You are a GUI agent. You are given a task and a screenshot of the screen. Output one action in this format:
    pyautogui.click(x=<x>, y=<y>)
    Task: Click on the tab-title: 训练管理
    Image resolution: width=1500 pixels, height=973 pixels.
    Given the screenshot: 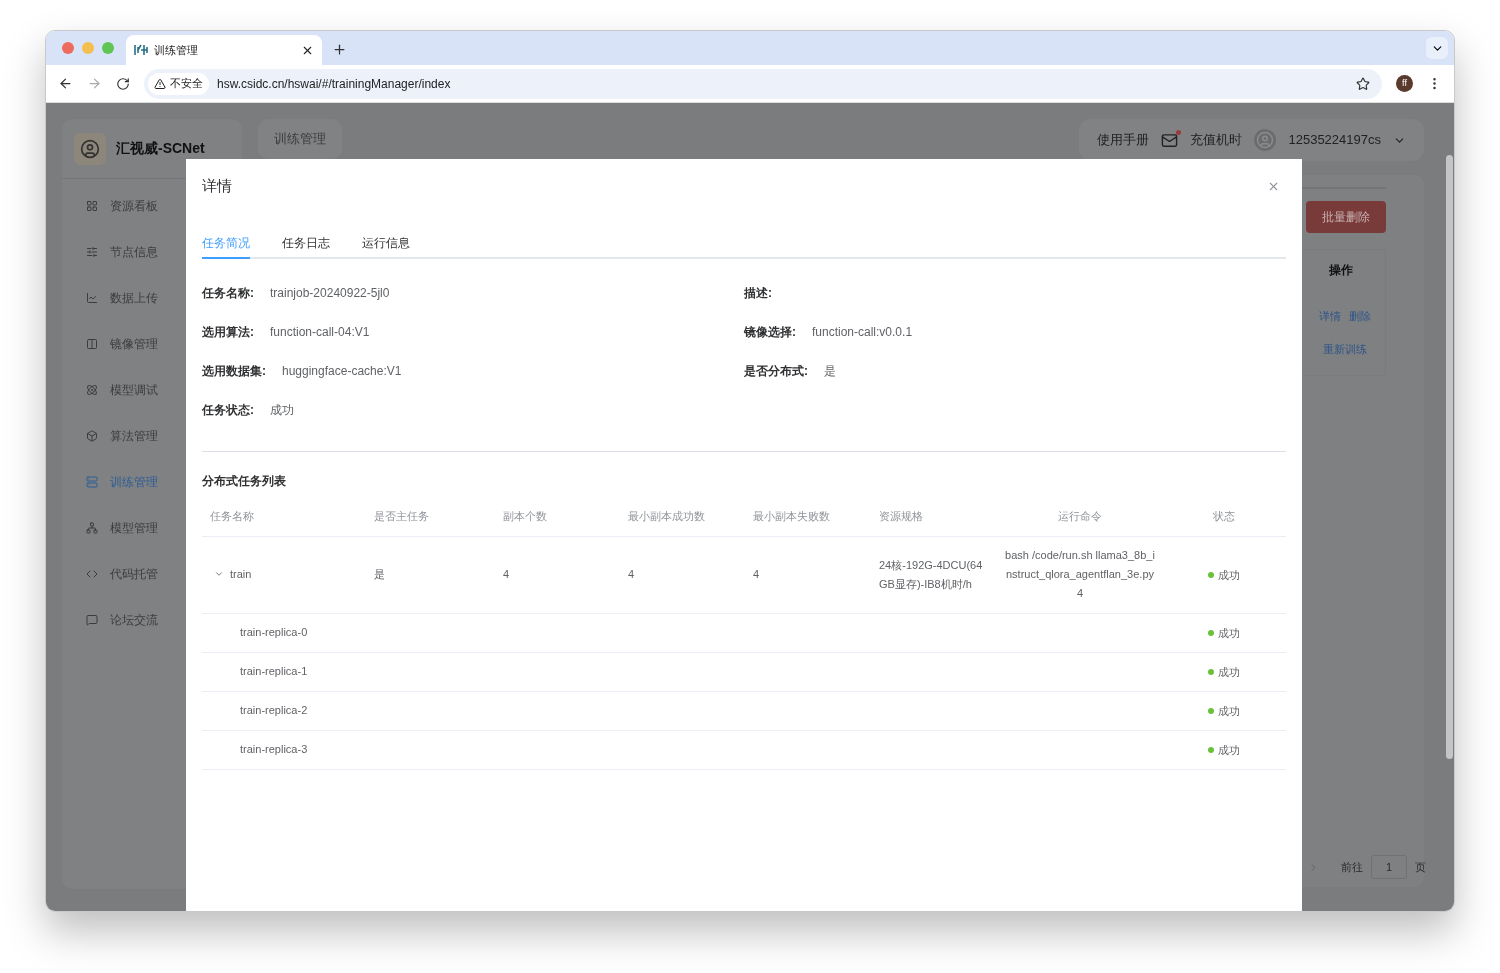 What is the action you would take?
    pyautogui.click(x=176, y=50)
    